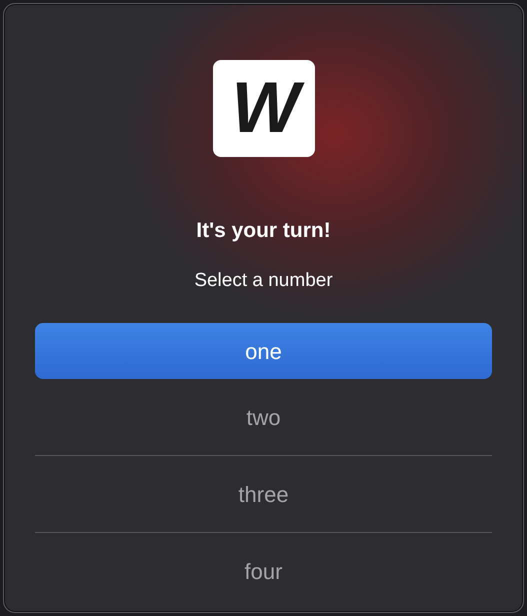 The height and width of the screenshot is (616, 527). Describe the element at coordinates (263, 494) in the screenshot. I see `option-button: three` at that location.